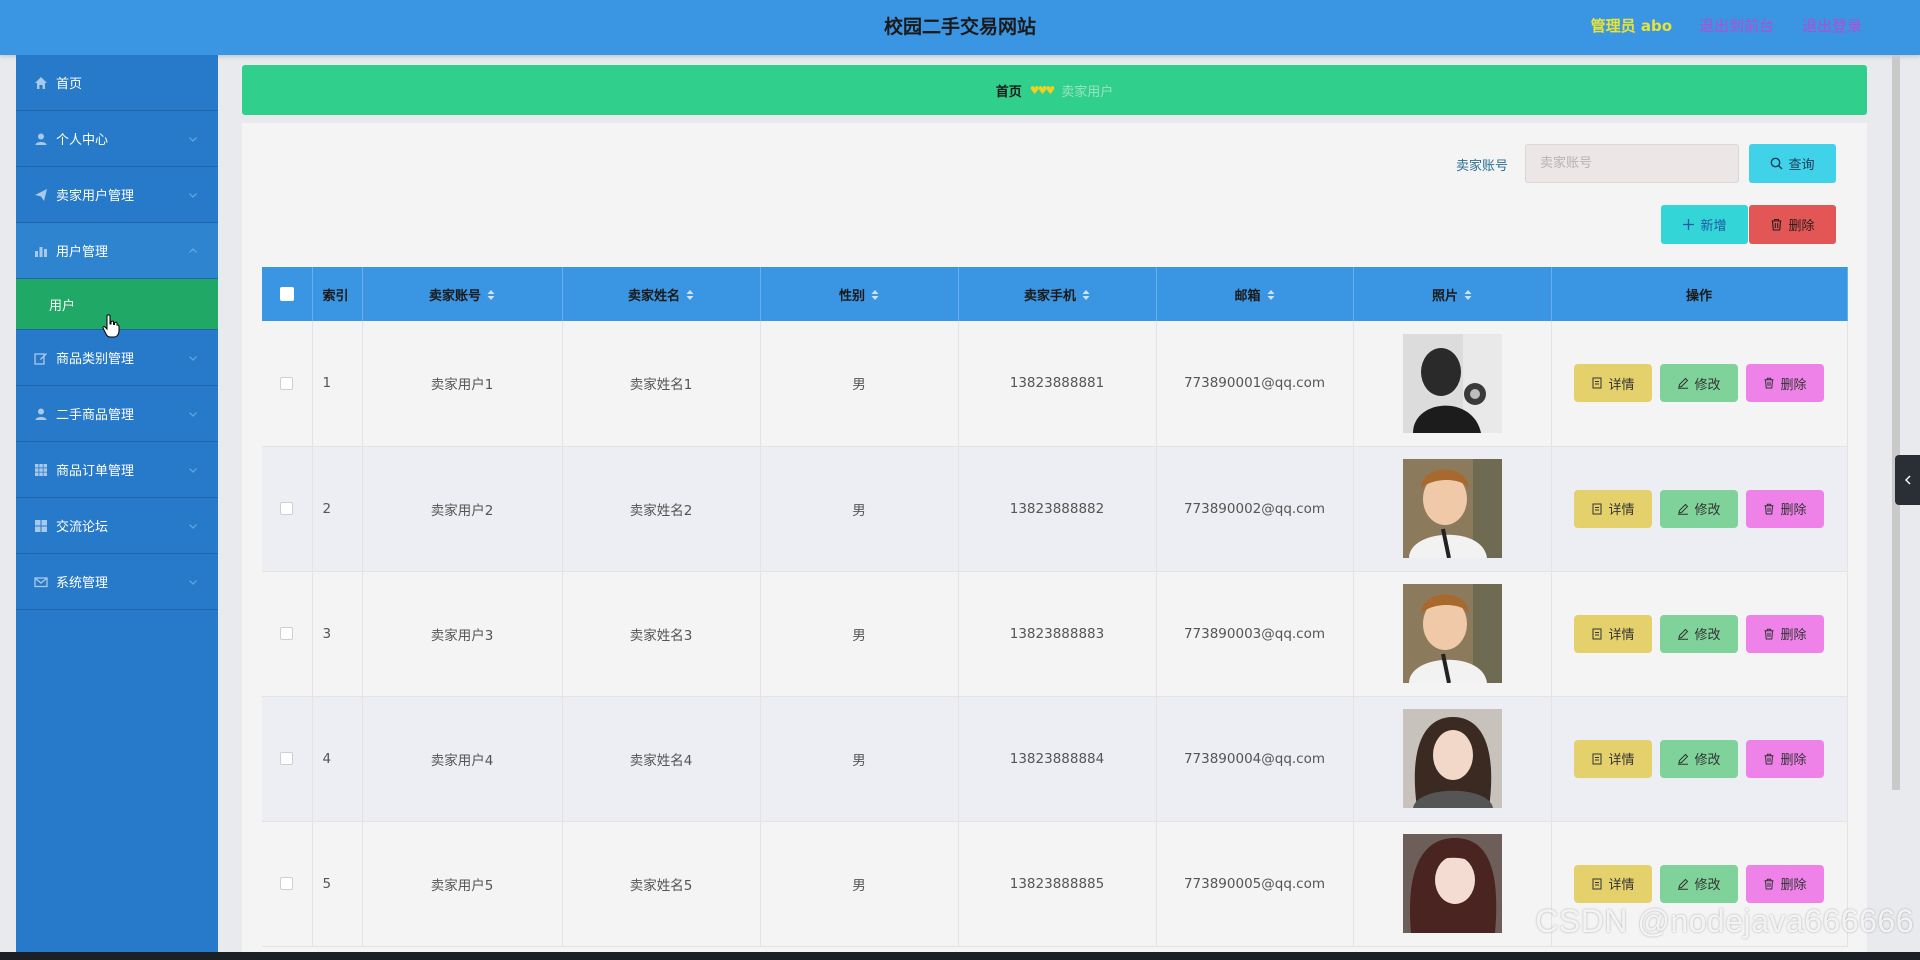 The width and height of the screenshot is (1920, 960). Describe the element at coordinates (337, 884) in the screenshot. I see `row-index: 5` at that location.